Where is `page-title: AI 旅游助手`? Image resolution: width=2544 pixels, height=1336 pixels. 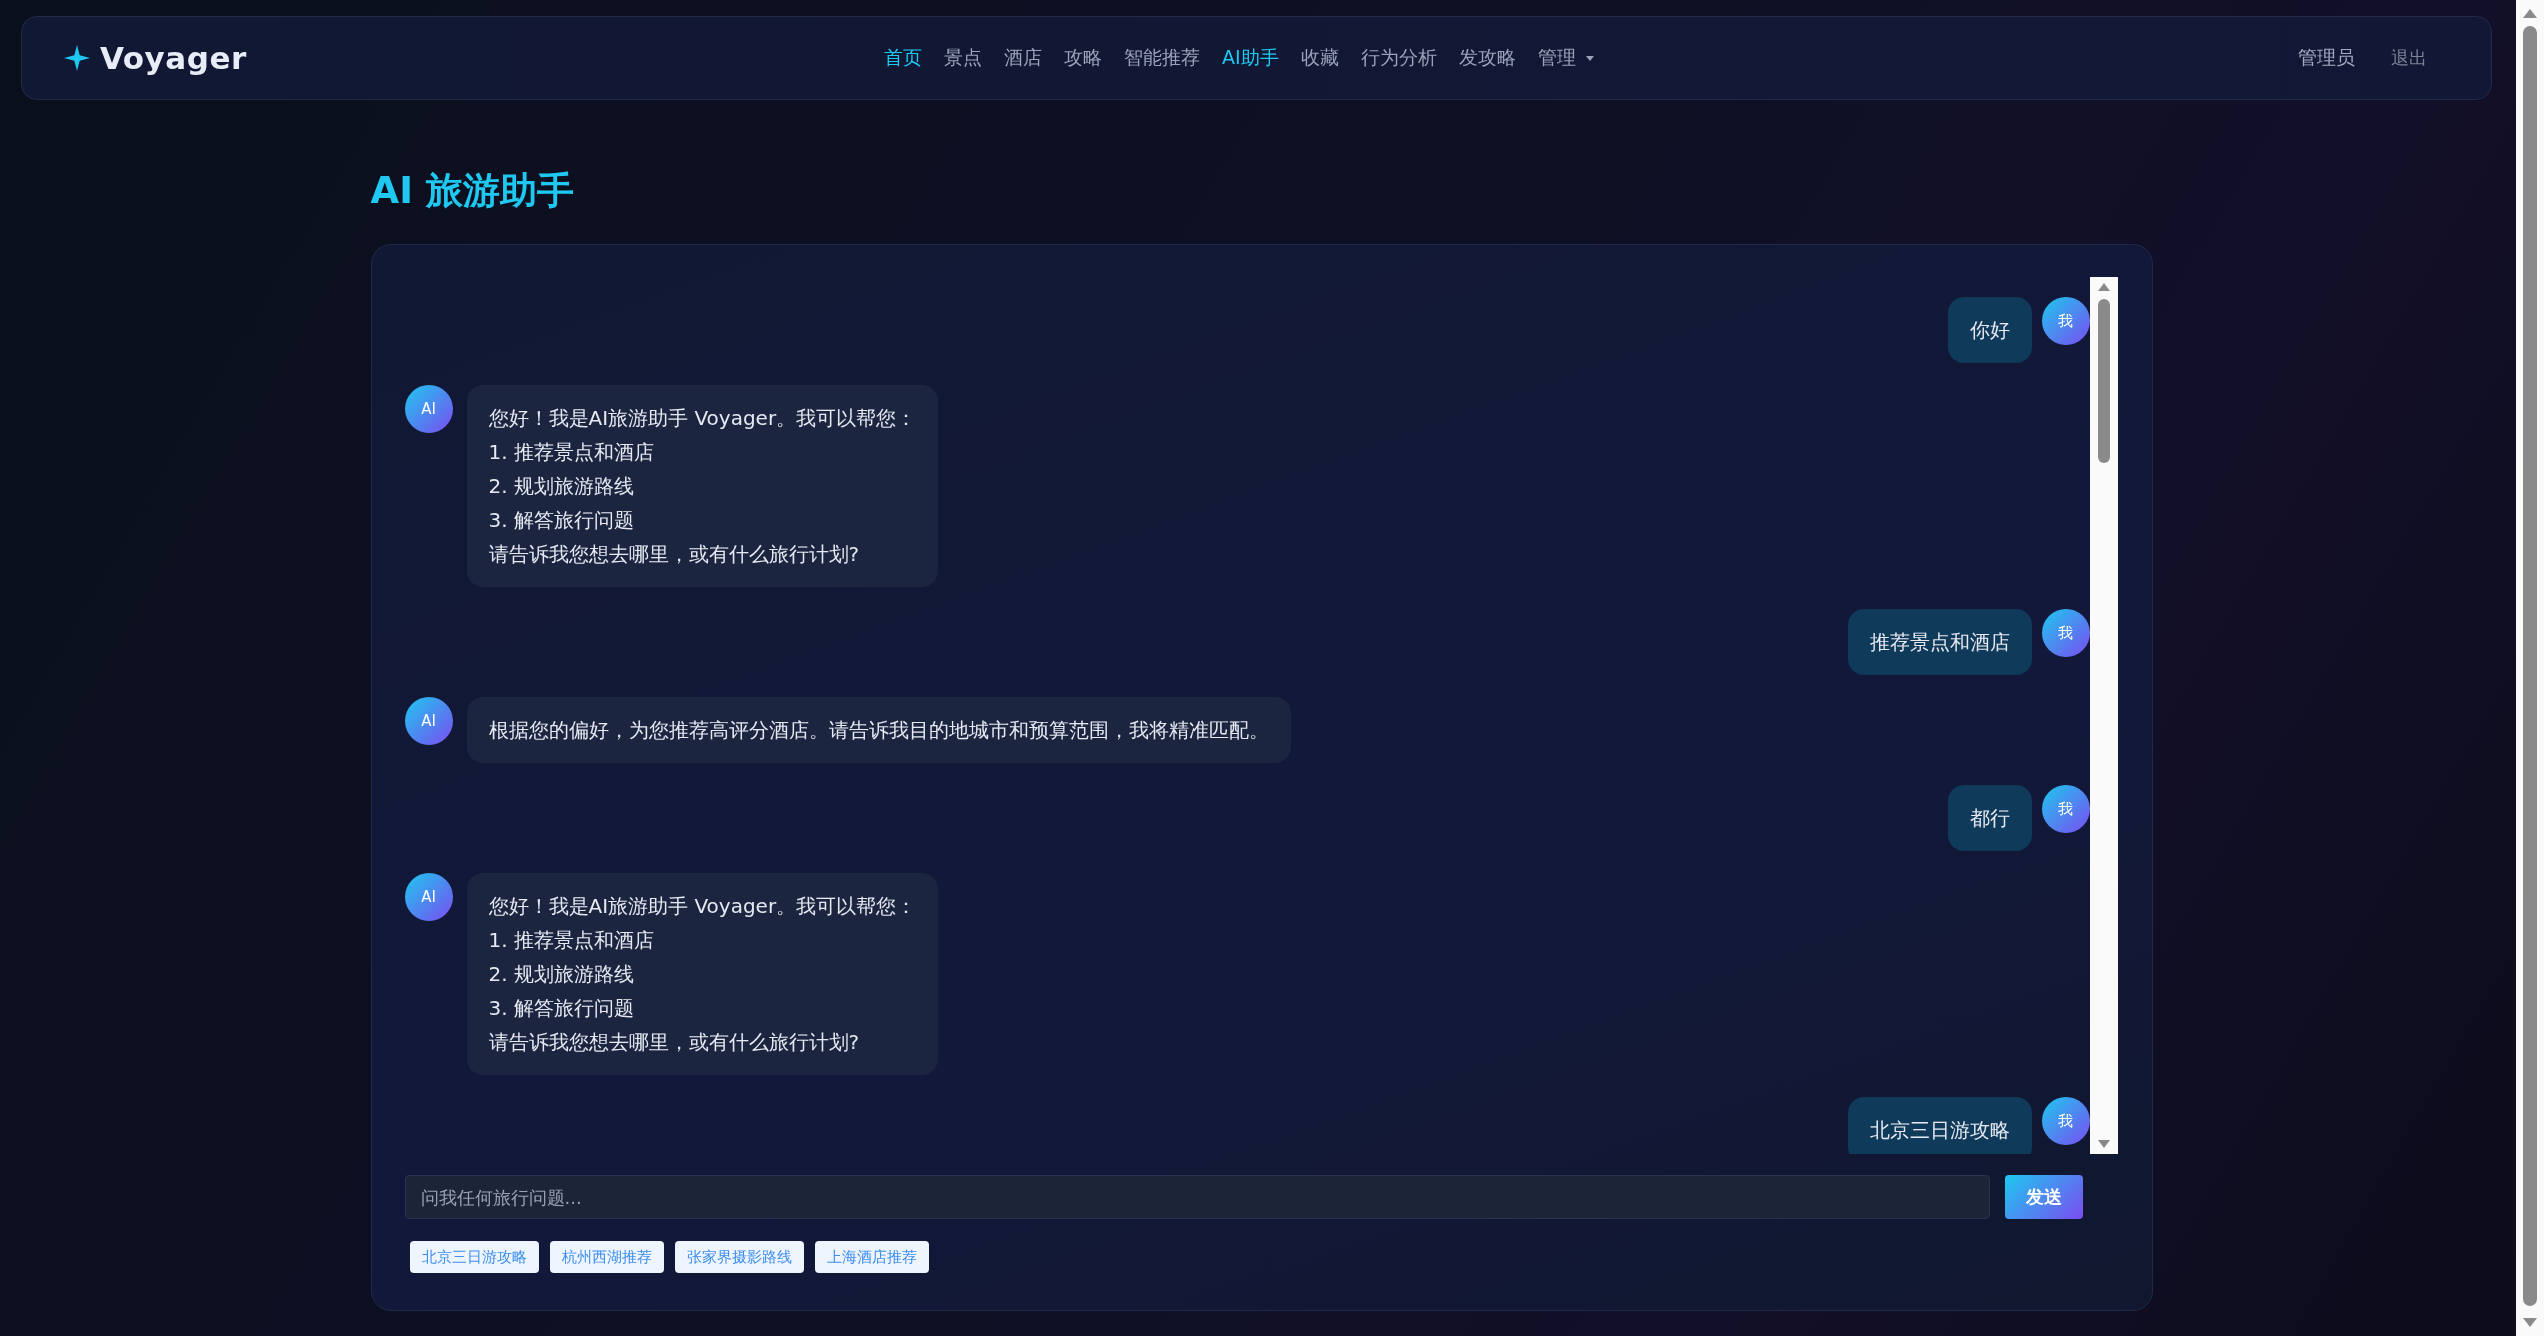 page-title: AI 旅游助手 is located at coordinates (472, 191).